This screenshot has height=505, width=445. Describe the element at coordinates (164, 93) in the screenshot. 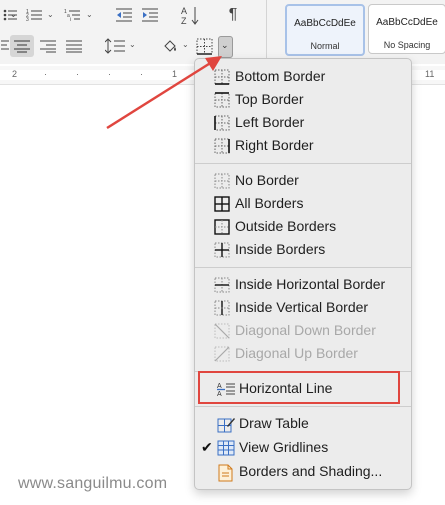

I see `annotation-arrow` at that location.